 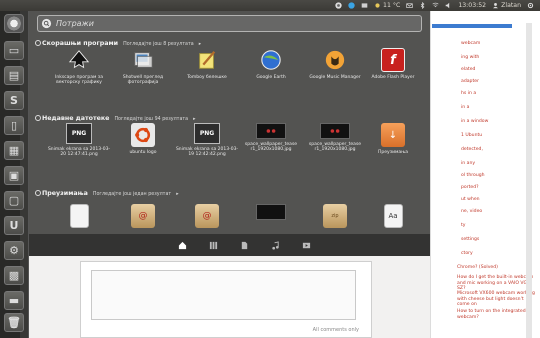 I want to click on launcher-item-drive: ▬, so click(x=14, y=300).